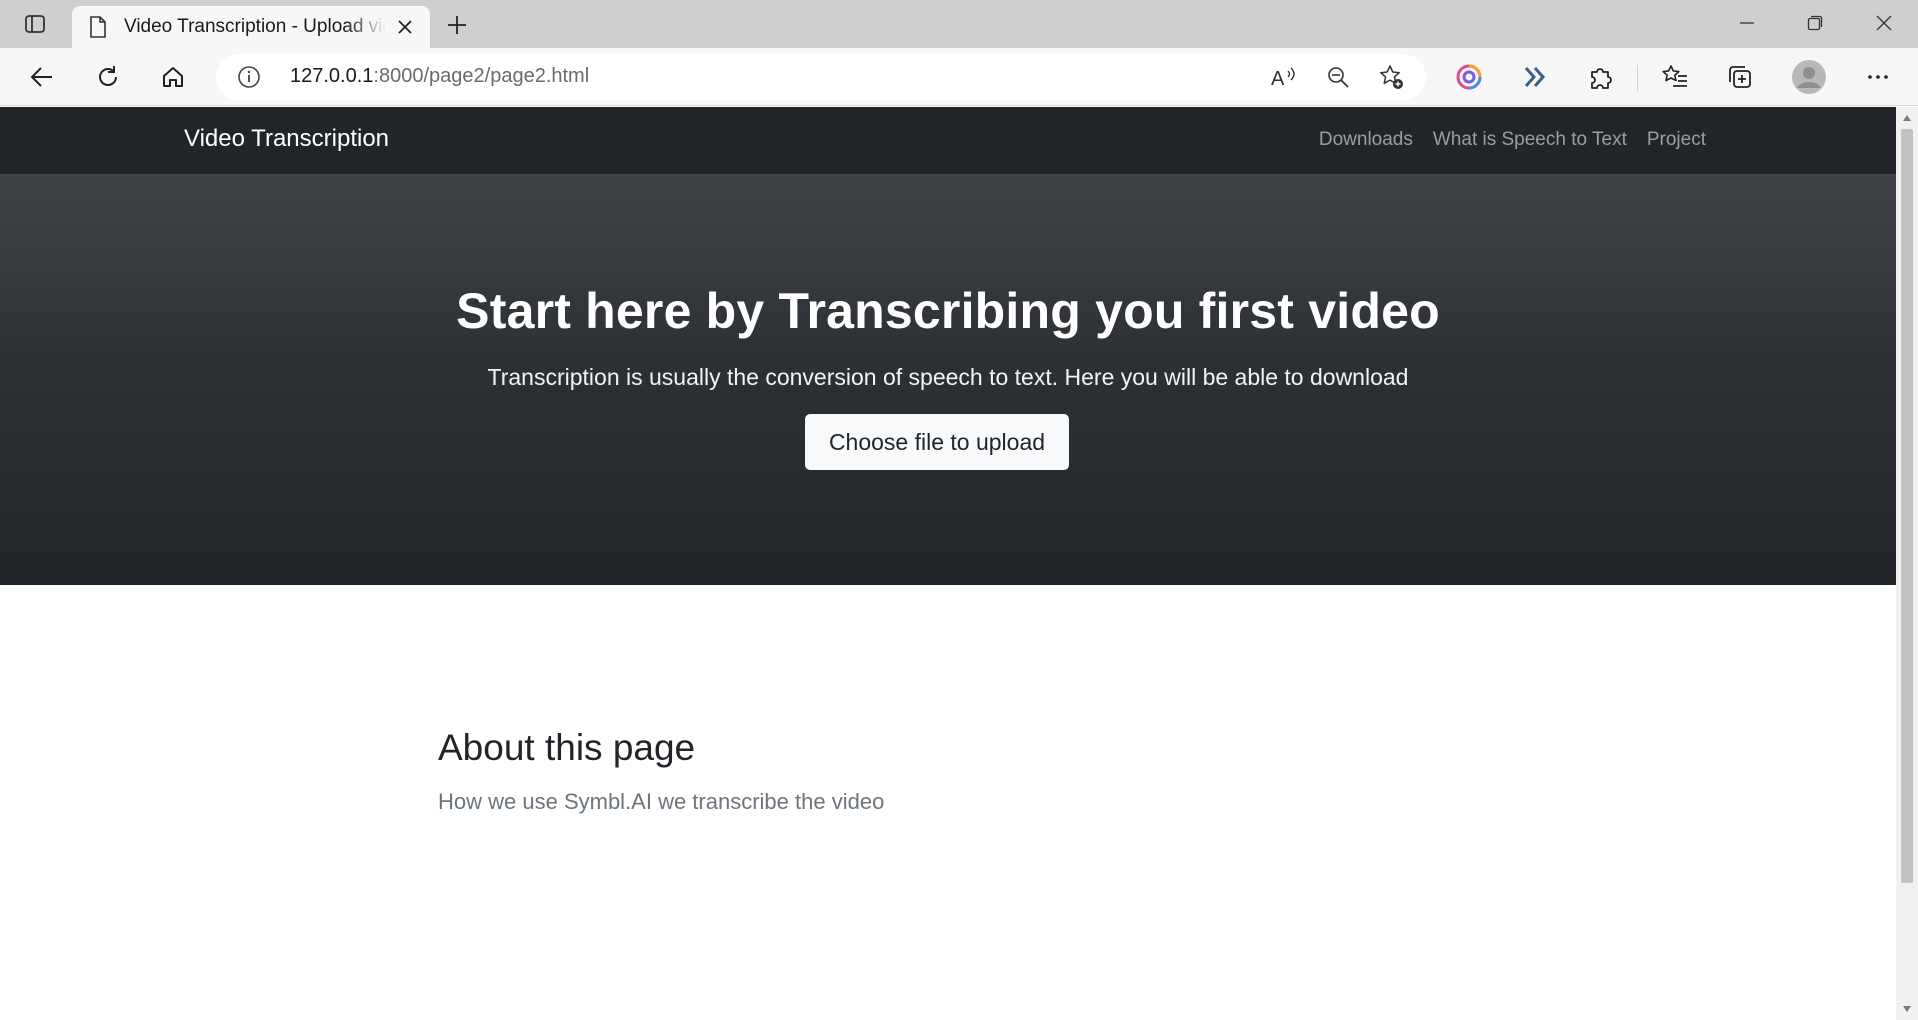 The image size is (1918, 1020). I want to click on browser-tab-active: Video Transcription - Upload video, so click(251, 27).